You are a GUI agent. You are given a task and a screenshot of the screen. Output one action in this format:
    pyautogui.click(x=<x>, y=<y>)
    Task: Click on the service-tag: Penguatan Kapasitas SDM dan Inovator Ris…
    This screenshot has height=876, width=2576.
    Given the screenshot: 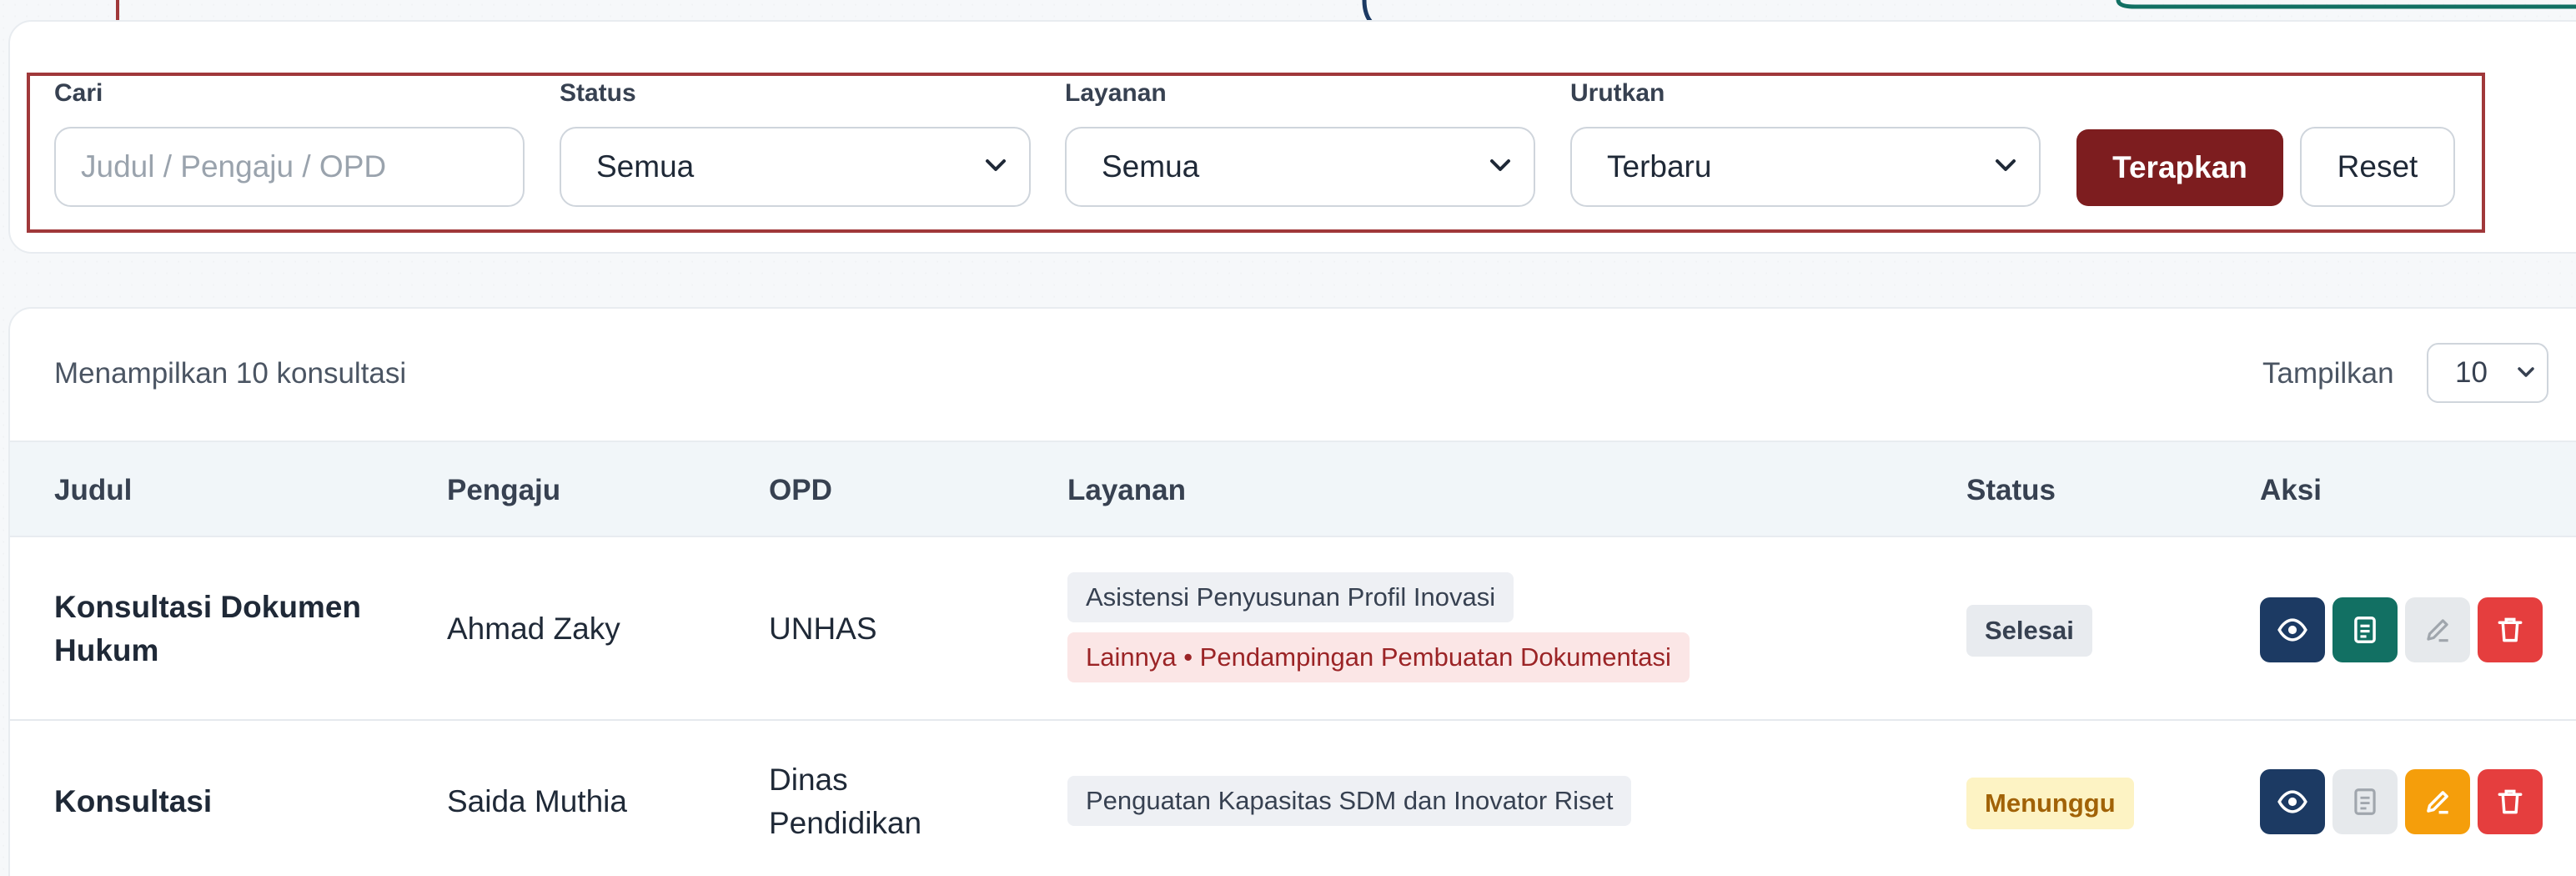 What is the action you would take?
    pyautogui.click(x=1349, y=801)
    